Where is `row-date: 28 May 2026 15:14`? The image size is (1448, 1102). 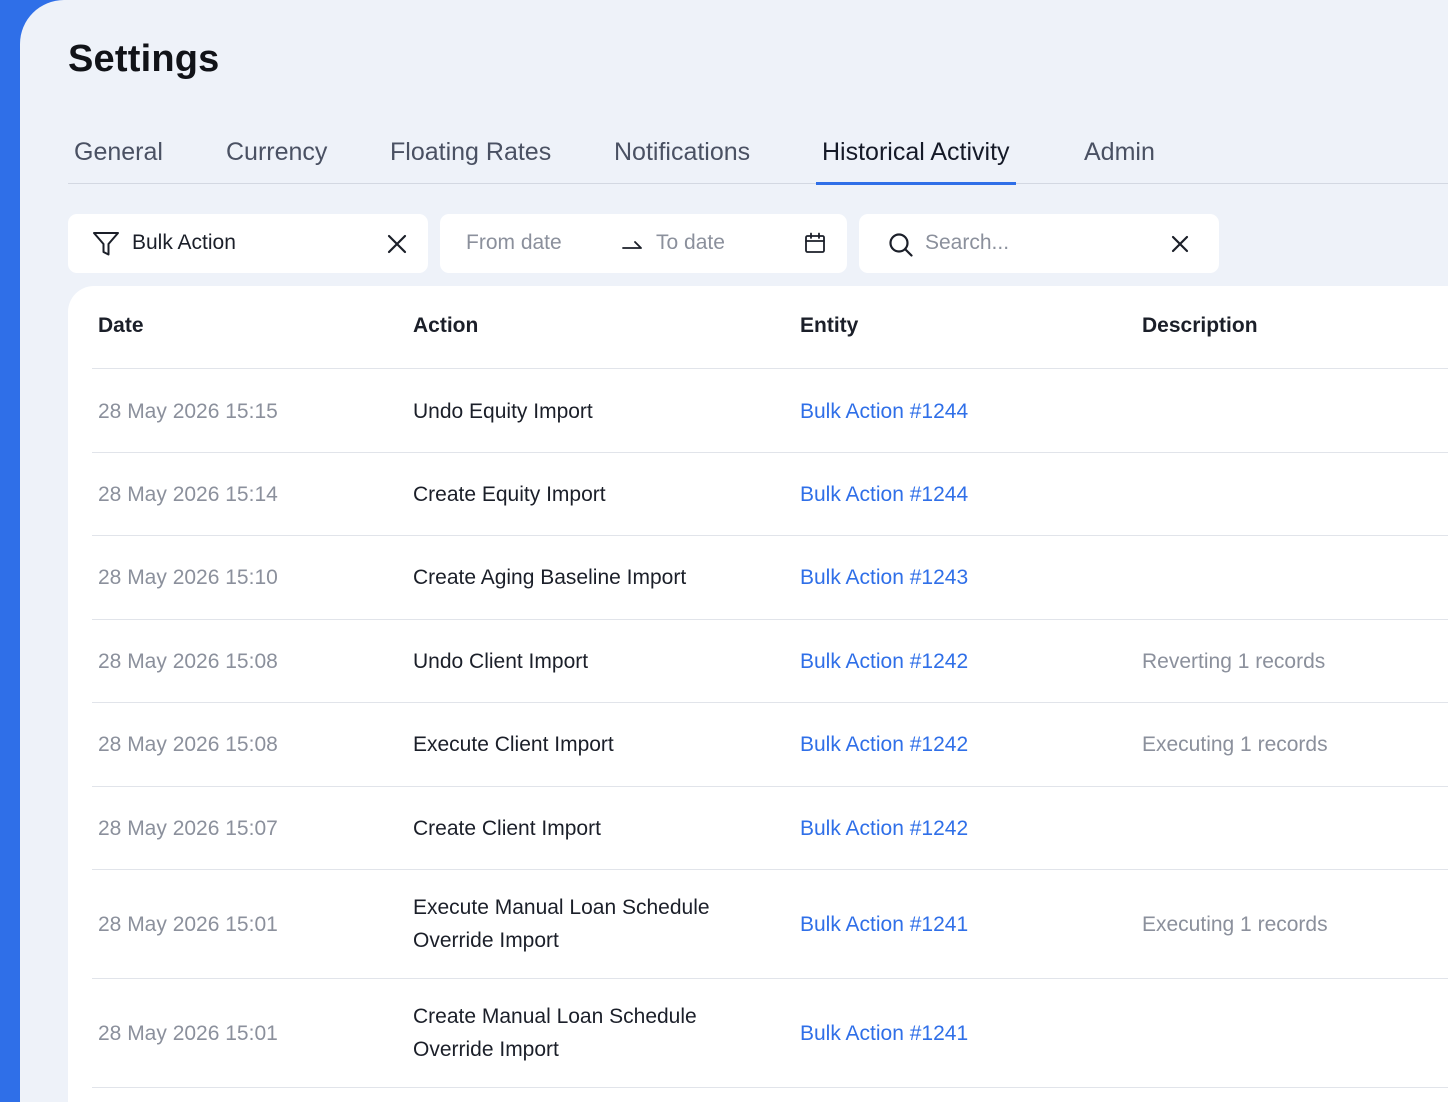 row-date: 28 May 2026 15:14 is located at coordinates (188, 494).